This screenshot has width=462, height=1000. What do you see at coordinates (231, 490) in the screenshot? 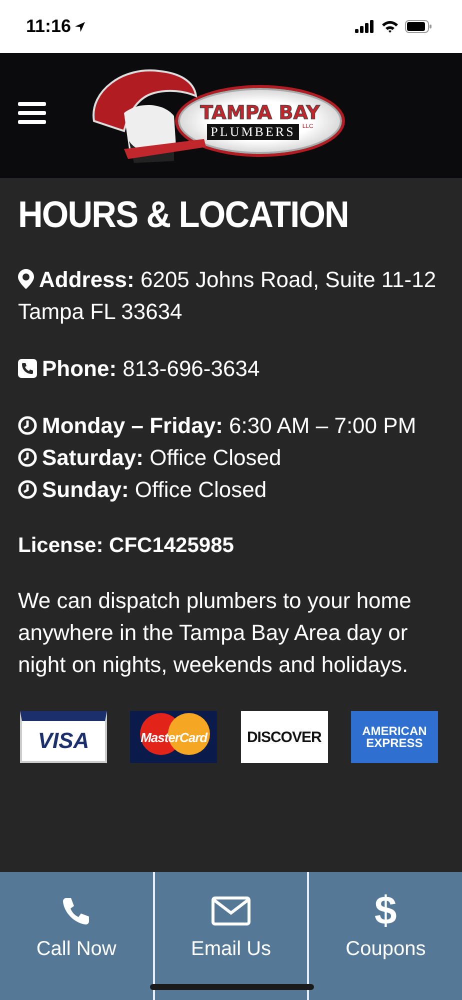
I see `hours-text: Sunday: Office Closed` at bounding box center [231, 490].